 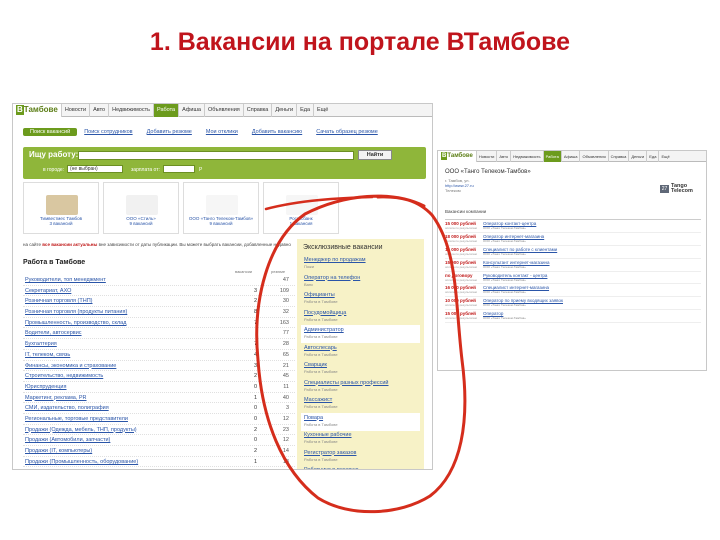 What do you see at coordinates (159, 334) in the screenshot?
I see `table-row: Водители, автосервис 77` at bounding box center [159, 334].